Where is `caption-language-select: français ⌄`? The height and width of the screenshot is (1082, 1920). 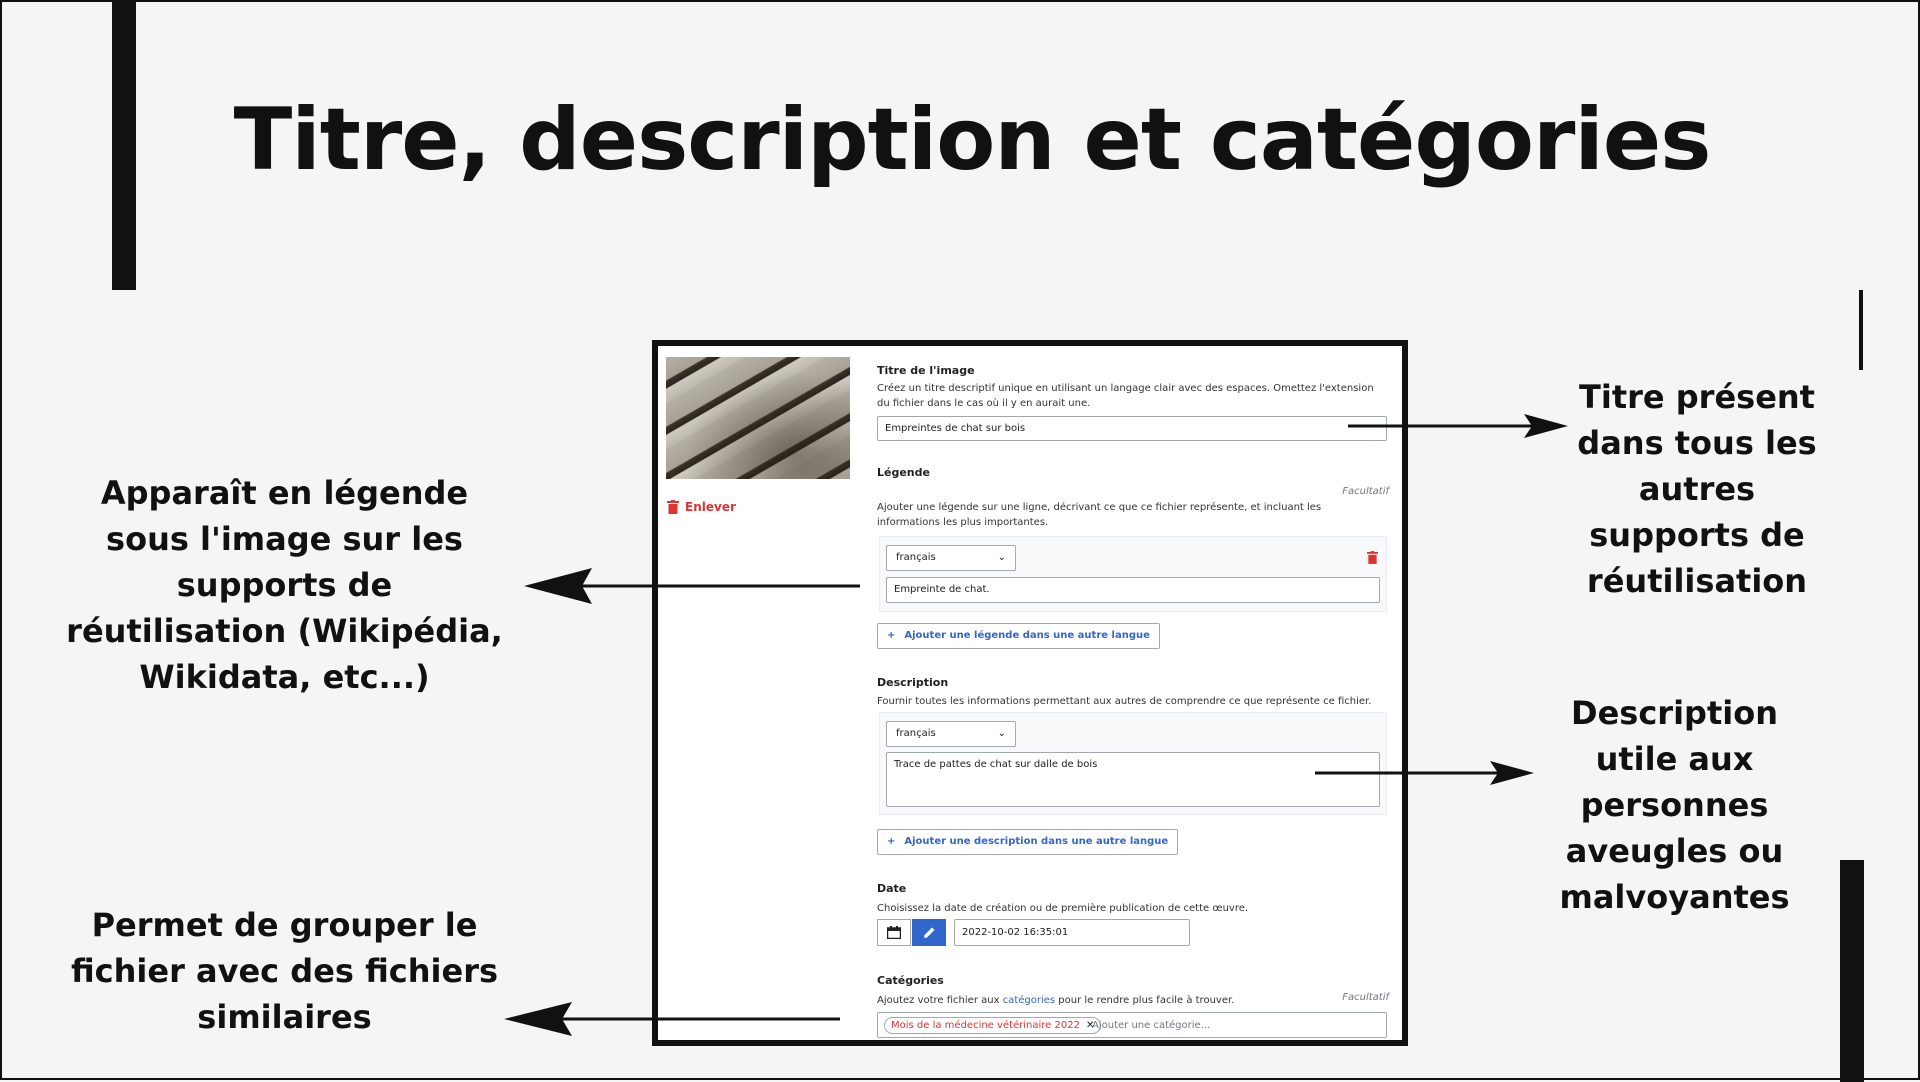 caption-language-select: français ⌄ is located at coordinates (951, 558).